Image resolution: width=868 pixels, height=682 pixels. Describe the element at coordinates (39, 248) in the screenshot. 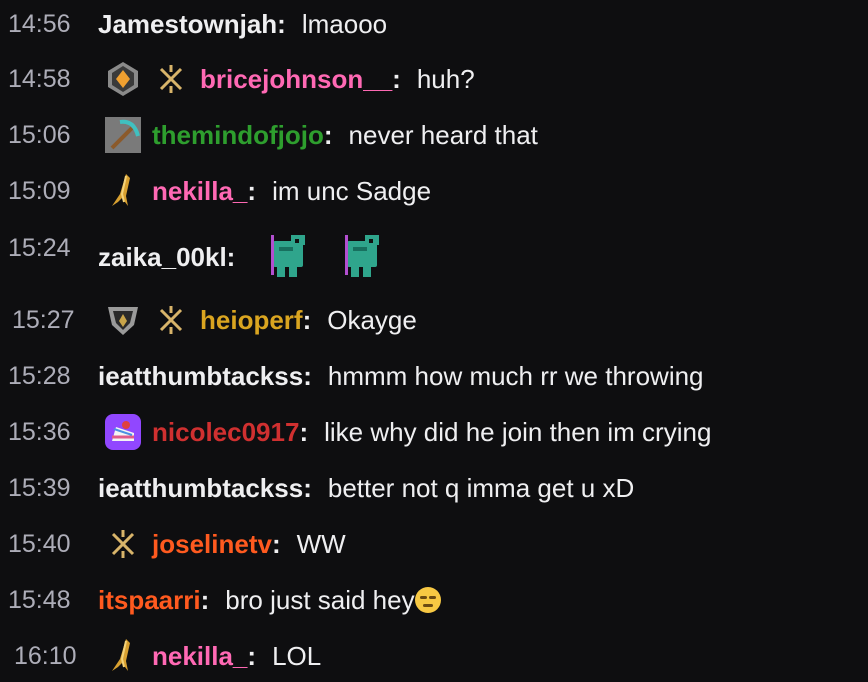

I see `message-timestamp: 15:24` at that location.